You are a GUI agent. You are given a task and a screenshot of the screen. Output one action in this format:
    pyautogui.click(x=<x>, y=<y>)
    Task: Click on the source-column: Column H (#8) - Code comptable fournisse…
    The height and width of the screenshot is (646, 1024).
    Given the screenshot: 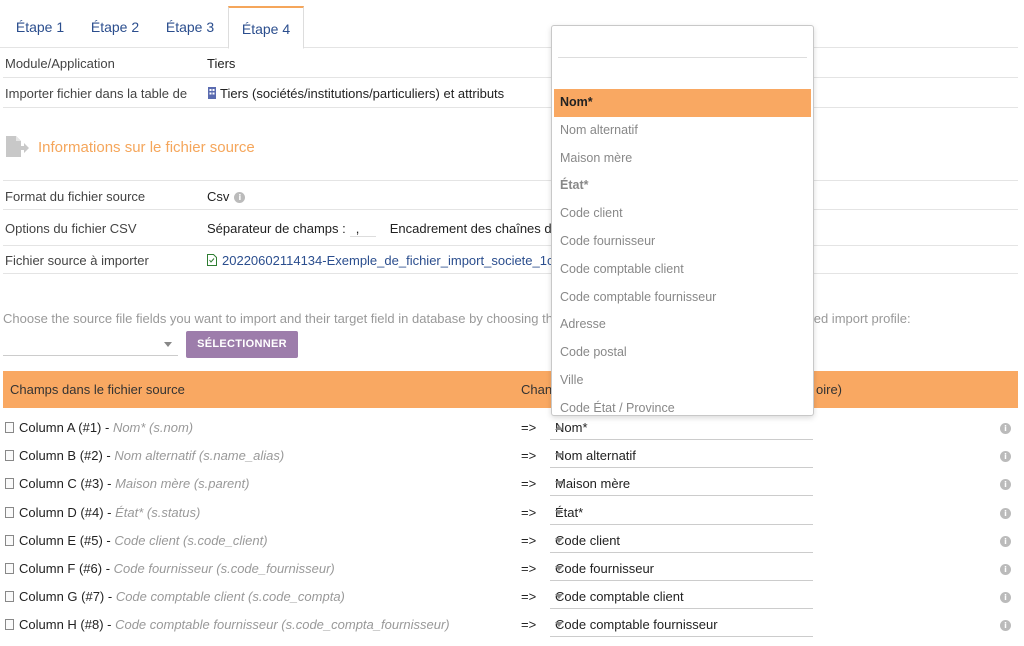 What is the action you would take?
    pyautogui.click(x=234, y=624)
    